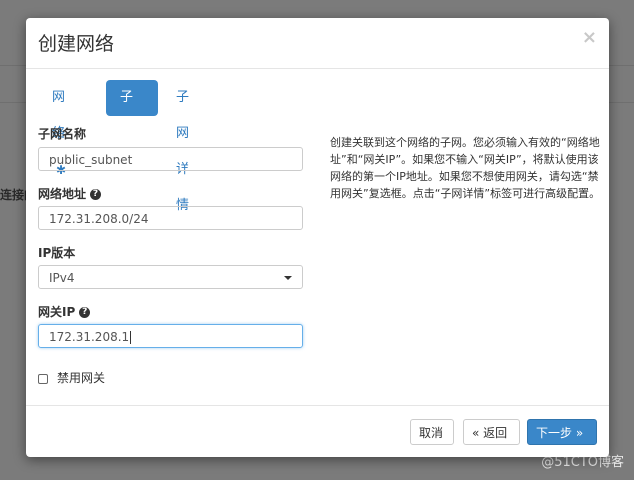 Image resolution: width=634 pixels, height=480 pixels. Describe the element at coordinates (62, 278) in the screenshot. I see `ip-version-value: IPv4` at that location.